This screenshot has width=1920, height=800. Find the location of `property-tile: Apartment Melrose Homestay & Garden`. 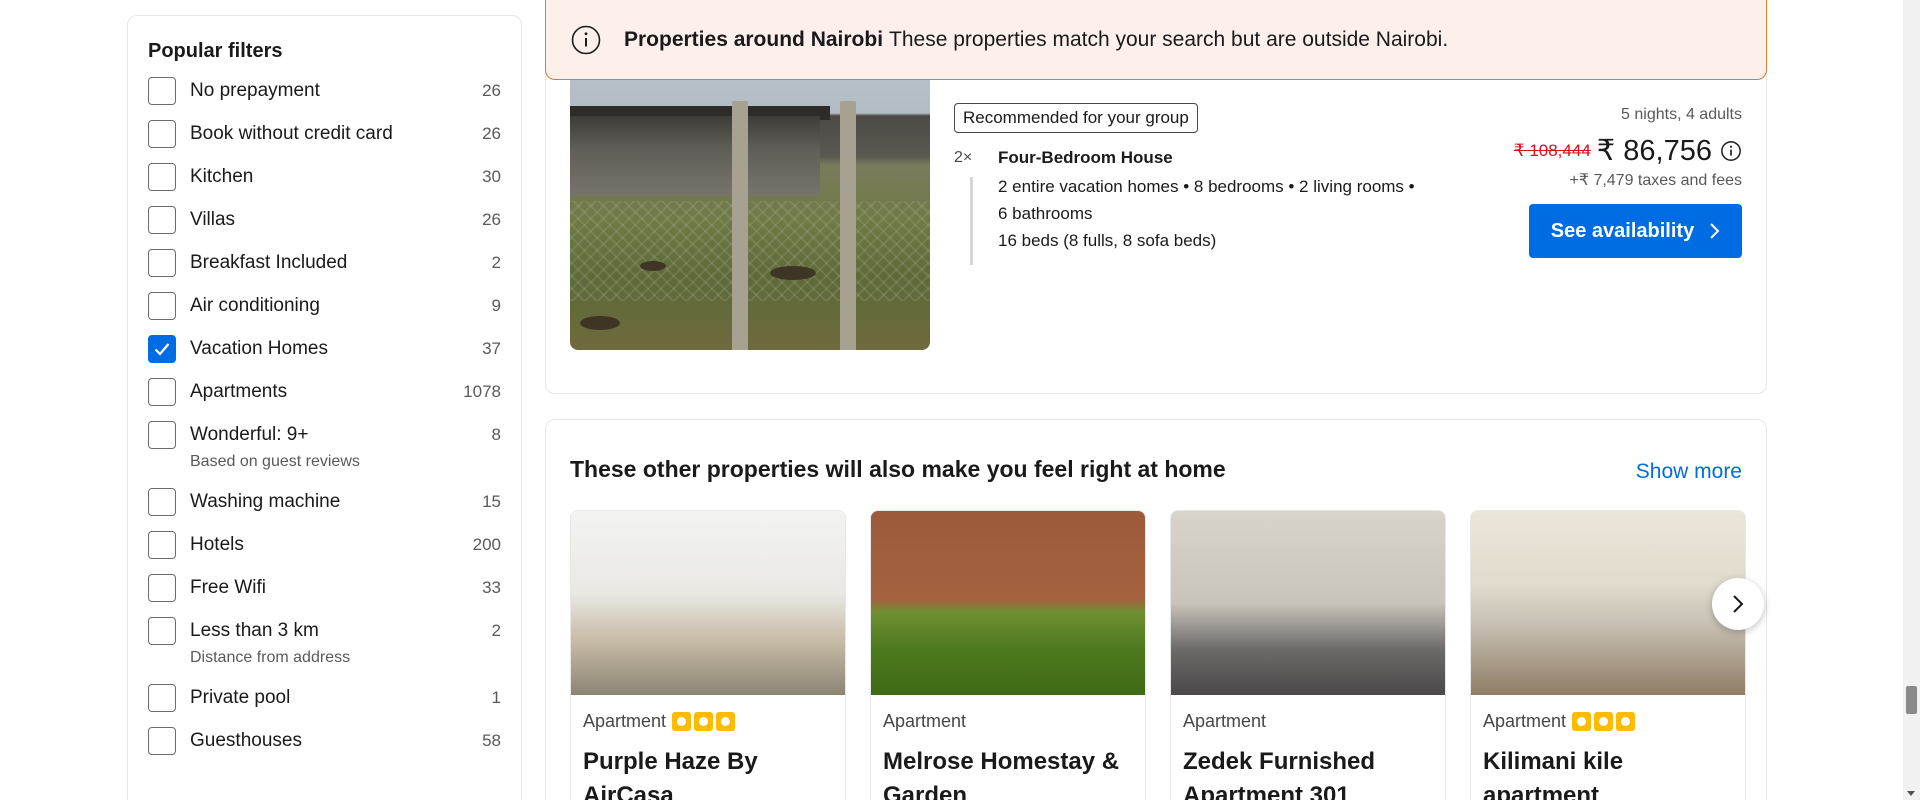

property-tile: Apartment Melrose Homestay & Garden is located at coordinates (1008, 655).